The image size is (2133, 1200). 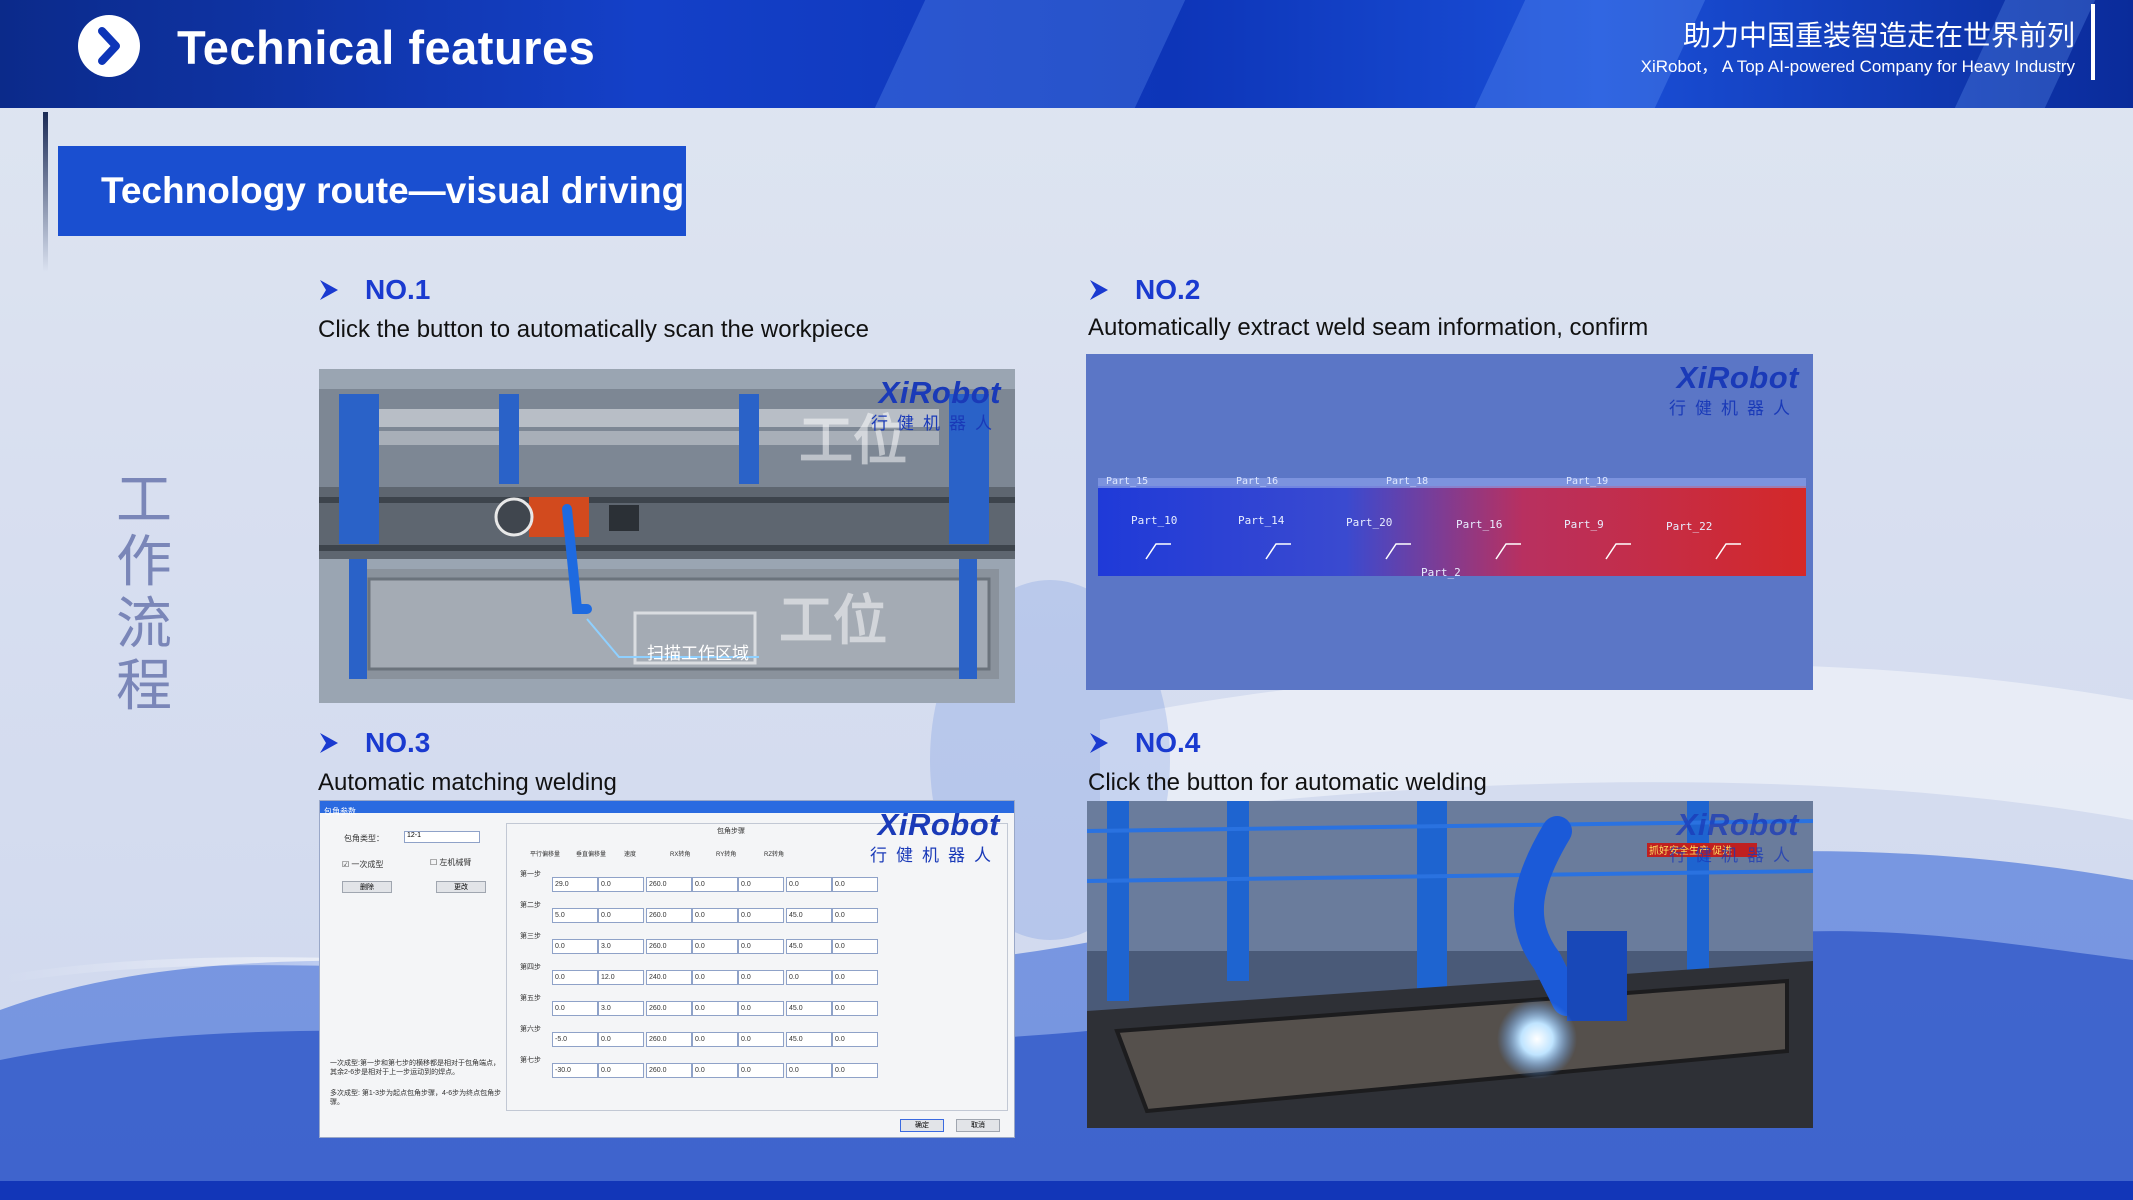 What do you see at coordinates (667, 536) in the screenshot?
I see `scan-workpiece-image: 扫描工作区域 工位 工位 XiRobot 行健机器人` at bounding box center [667, 536].